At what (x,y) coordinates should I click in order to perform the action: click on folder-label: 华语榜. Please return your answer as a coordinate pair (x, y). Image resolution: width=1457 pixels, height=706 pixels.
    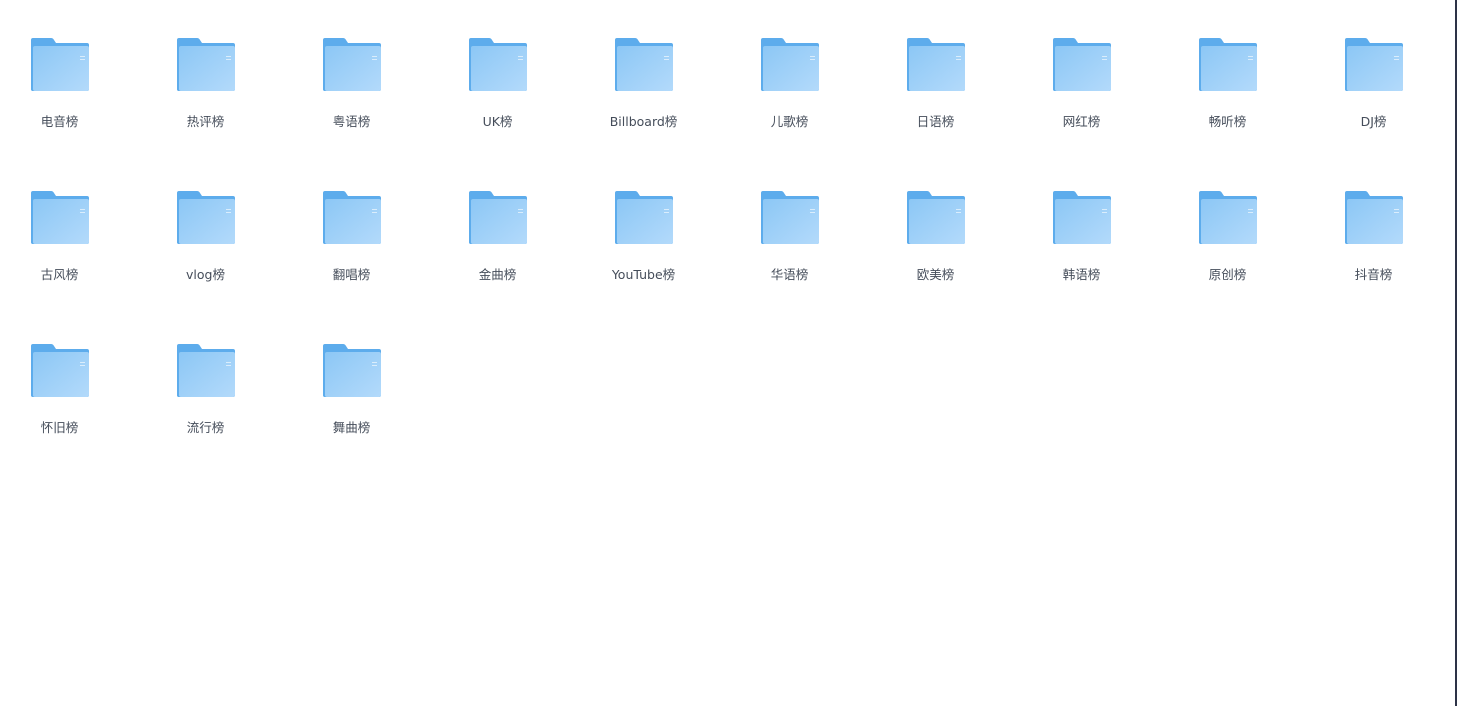
    Looking at the image, I should click on (789, 274).